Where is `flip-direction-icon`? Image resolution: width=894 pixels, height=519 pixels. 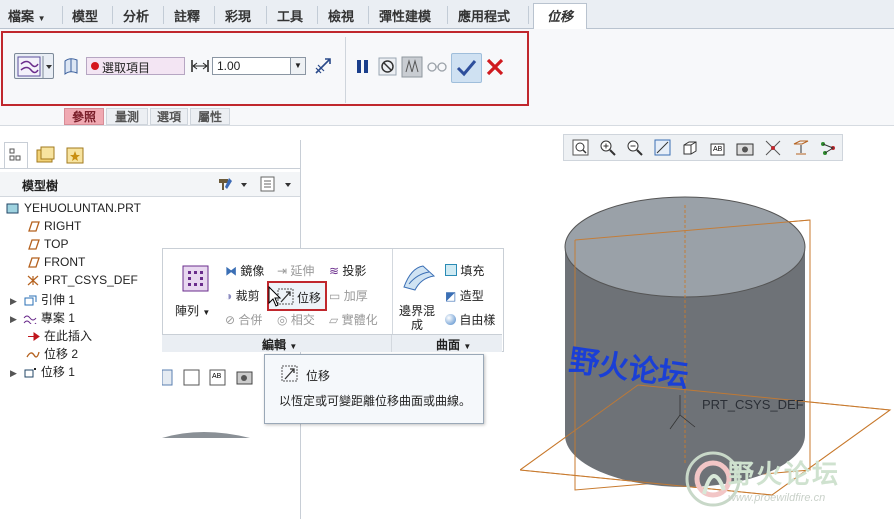
flip-direction-icon is located at coordinates (323, 66).